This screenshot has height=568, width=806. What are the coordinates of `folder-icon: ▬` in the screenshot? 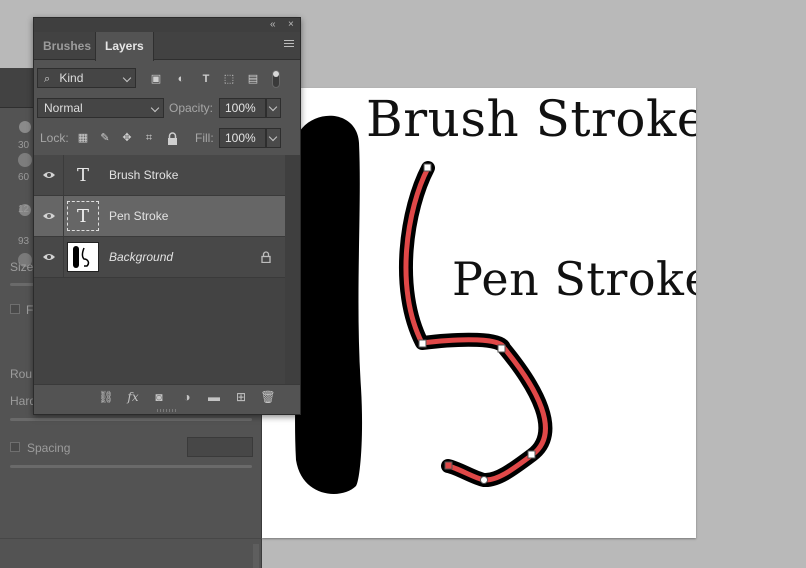 It's located at (214, 397).